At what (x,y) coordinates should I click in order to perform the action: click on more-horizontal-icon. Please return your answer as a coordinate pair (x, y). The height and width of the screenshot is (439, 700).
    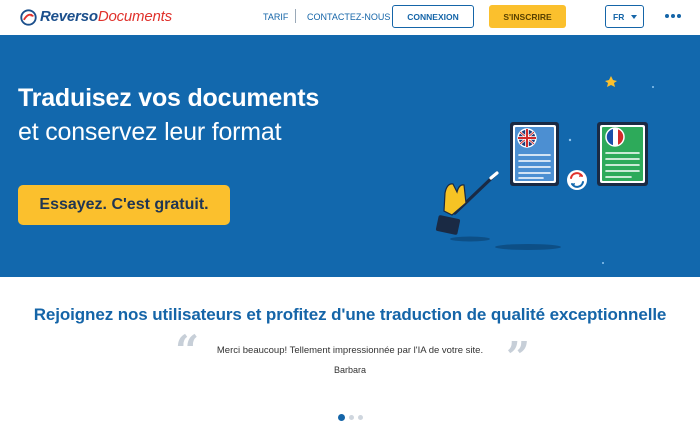
    Looking at the image, I should click on (673, 16).